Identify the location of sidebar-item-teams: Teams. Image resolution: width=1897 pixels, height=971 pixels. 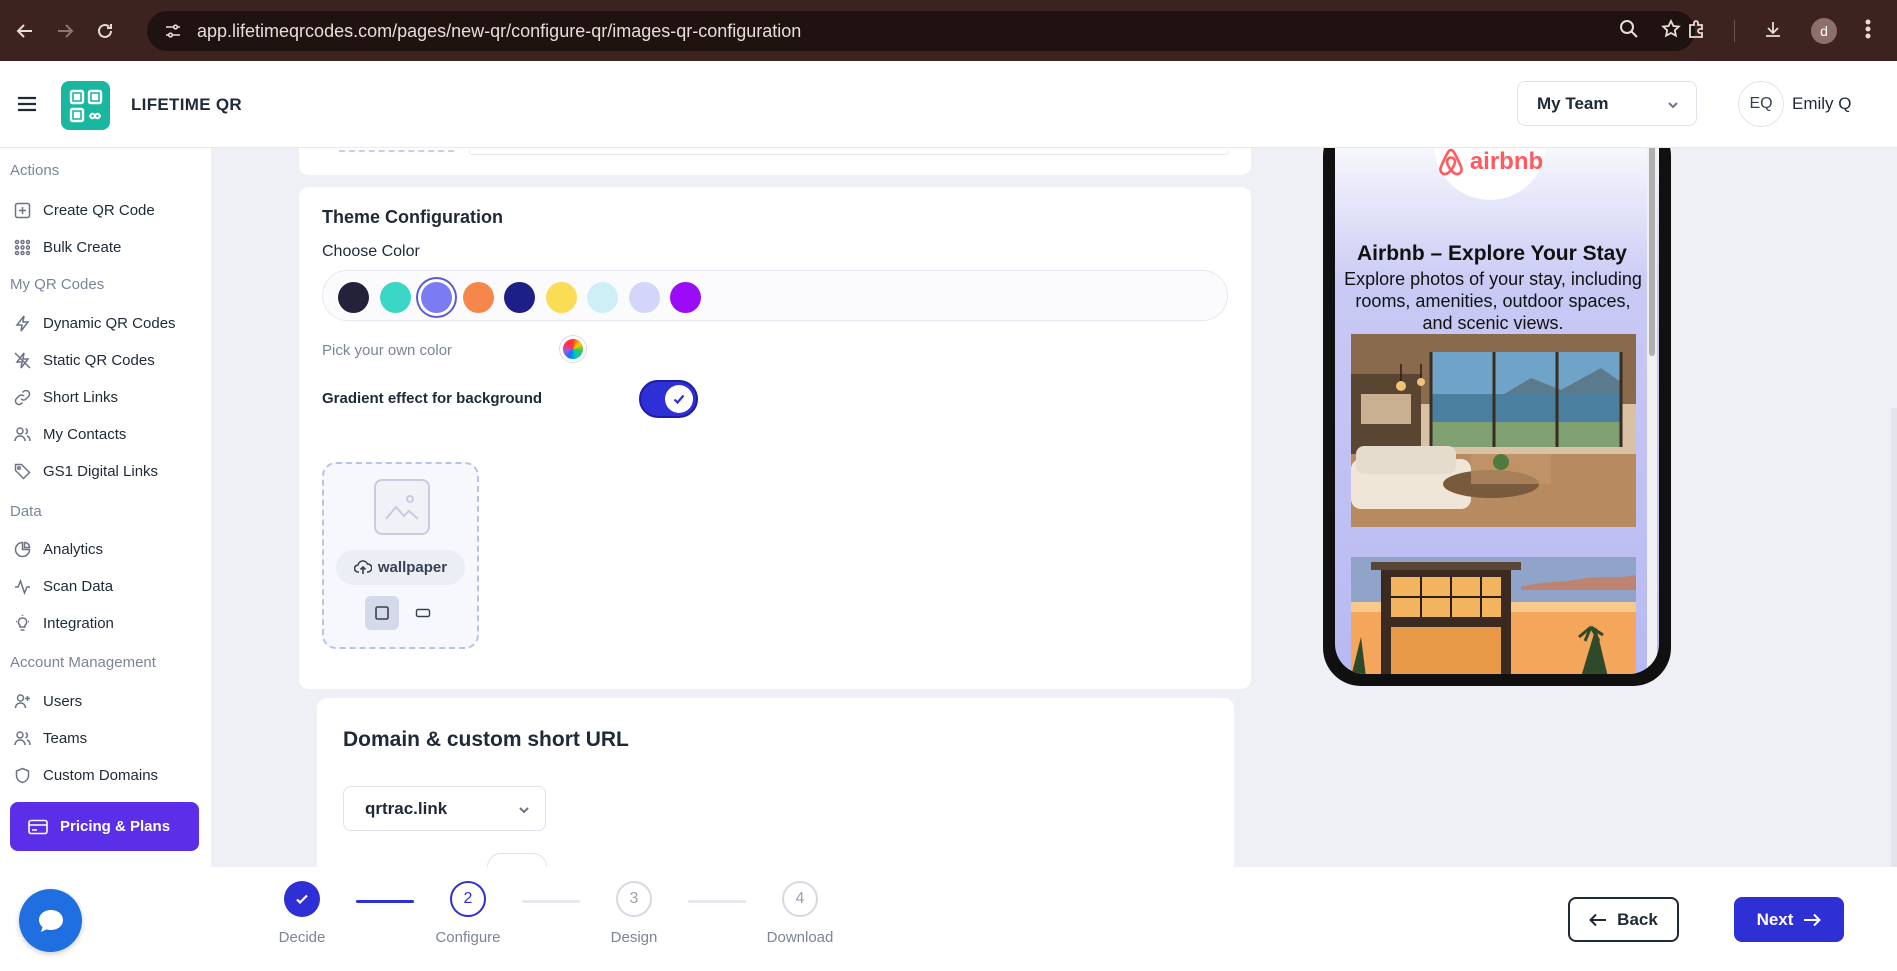
(50, 738).